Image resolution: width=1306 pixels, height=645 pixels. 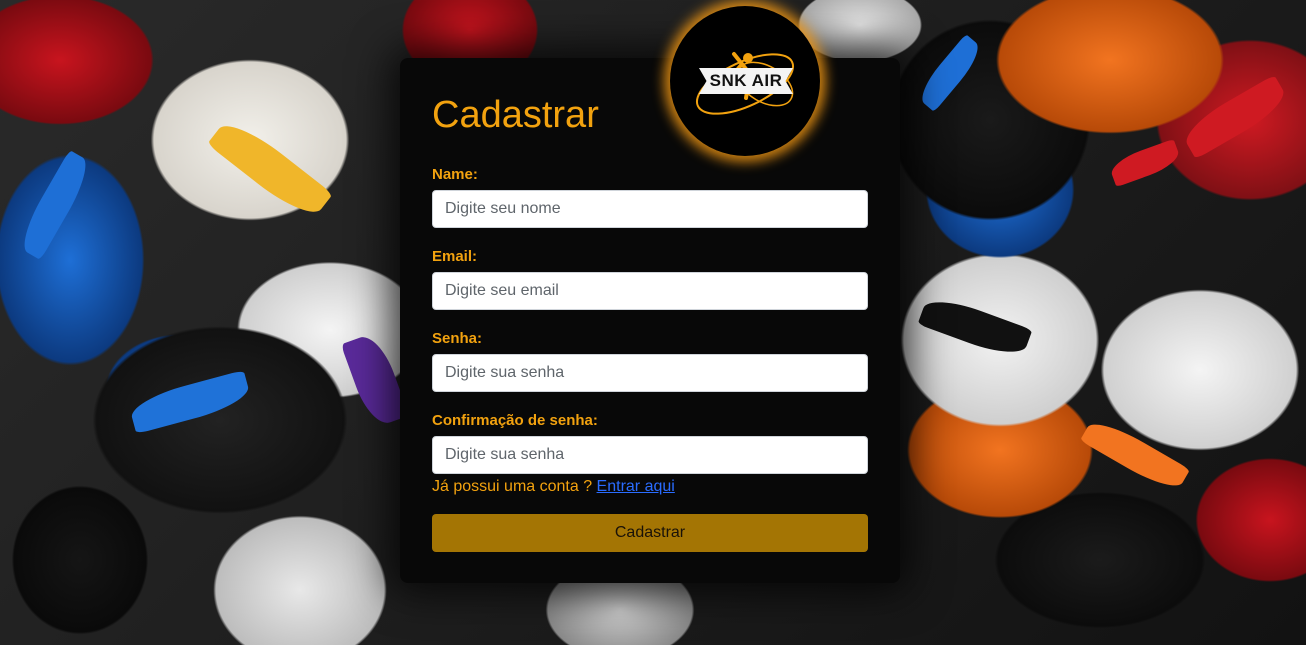 What do you see at coordinates (455, 256) in the screenshot?
I see `email-label: Email:` at bounding box center [455, 256].